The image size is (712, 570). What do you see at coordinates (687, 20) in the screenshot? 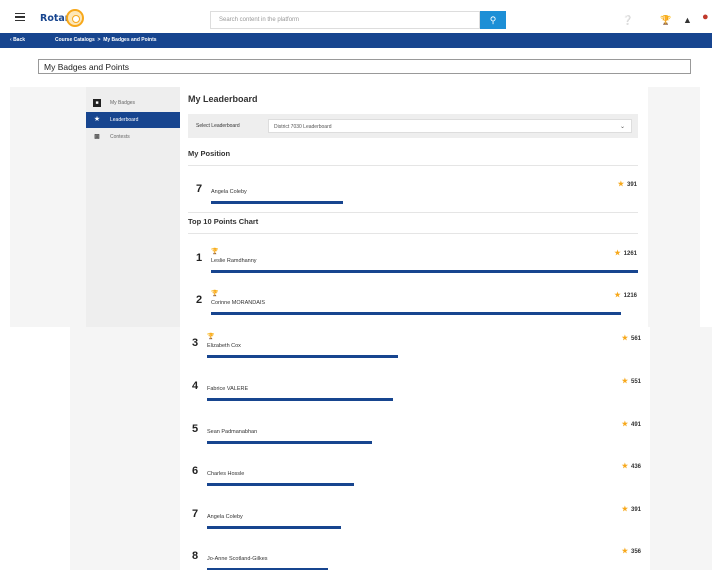
I see `bell-icon: ▲` at bounding box center [687, 20].